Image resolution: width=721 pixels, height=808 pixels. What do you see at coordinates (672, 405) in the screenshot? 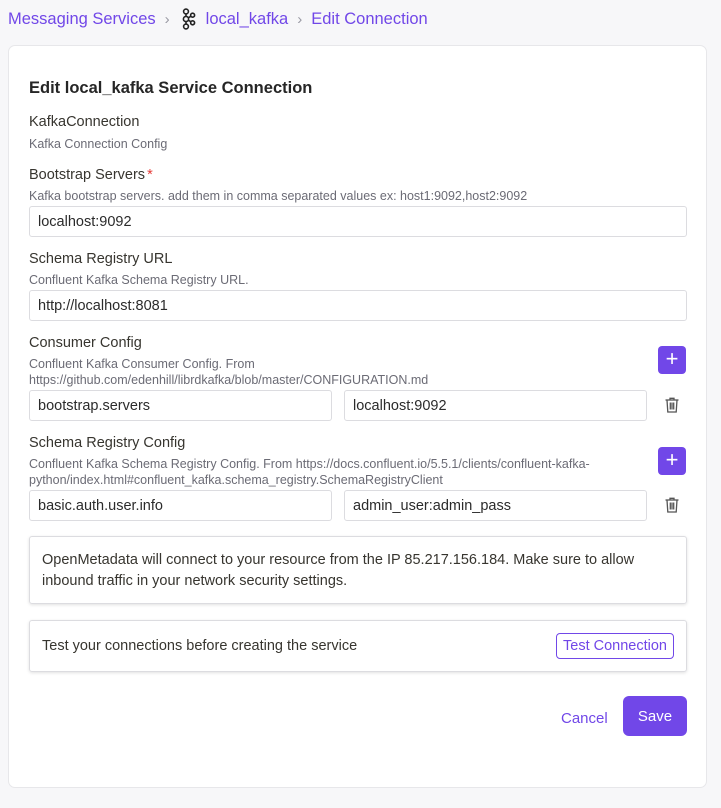
I see `delete-consumer-config-icon` at bounding box center [672, 405].